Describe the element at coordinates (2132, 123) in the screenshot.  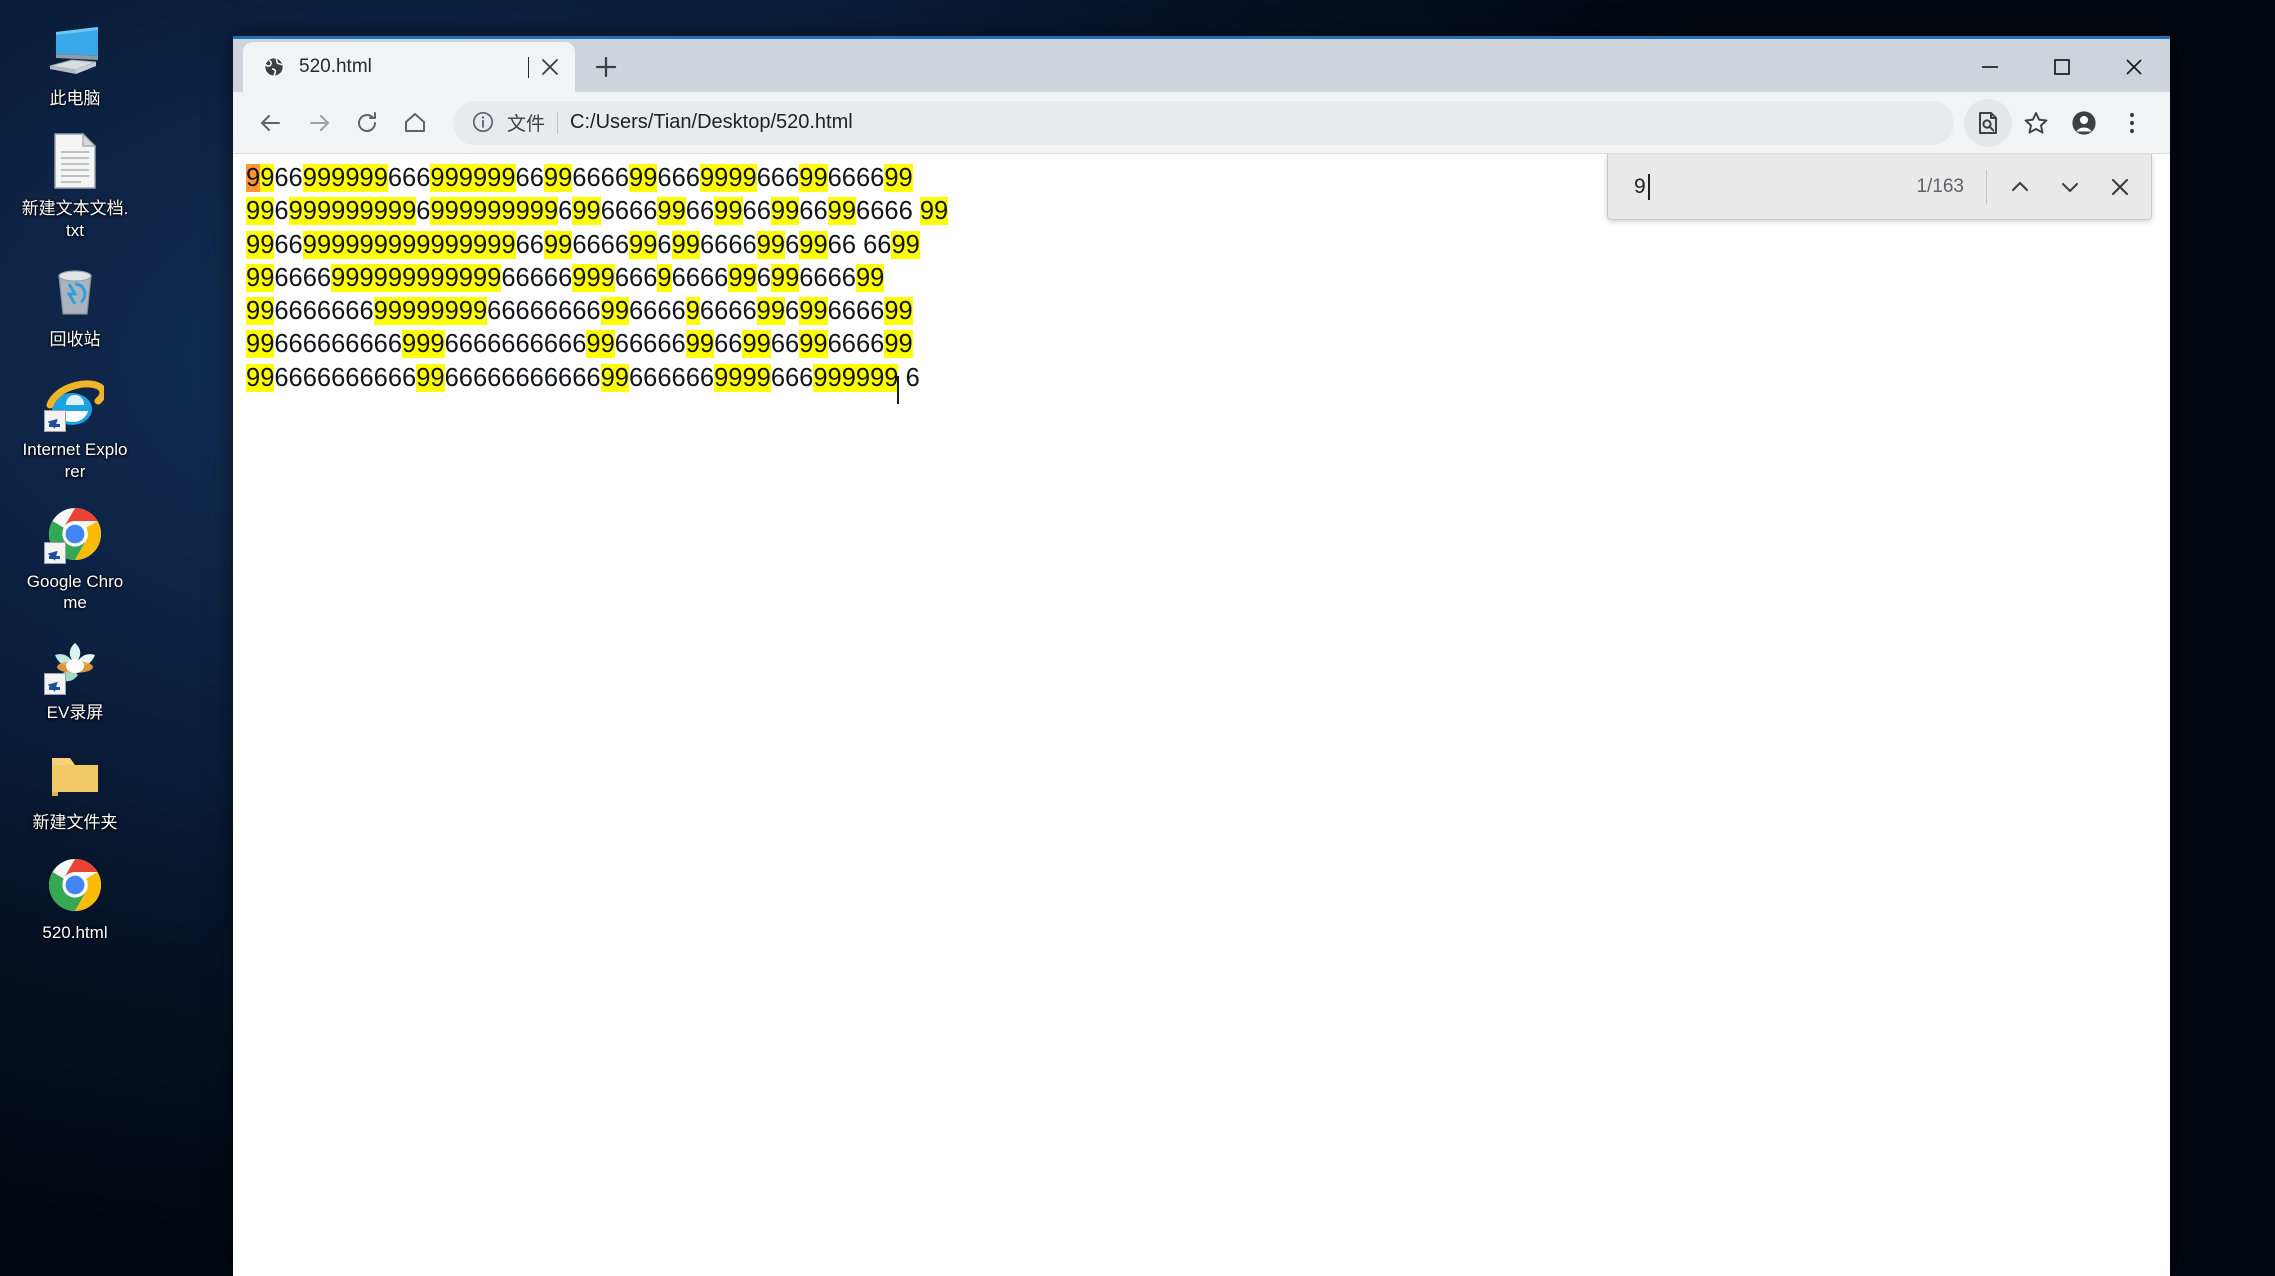
I see `chrome-menu-button` at that location.